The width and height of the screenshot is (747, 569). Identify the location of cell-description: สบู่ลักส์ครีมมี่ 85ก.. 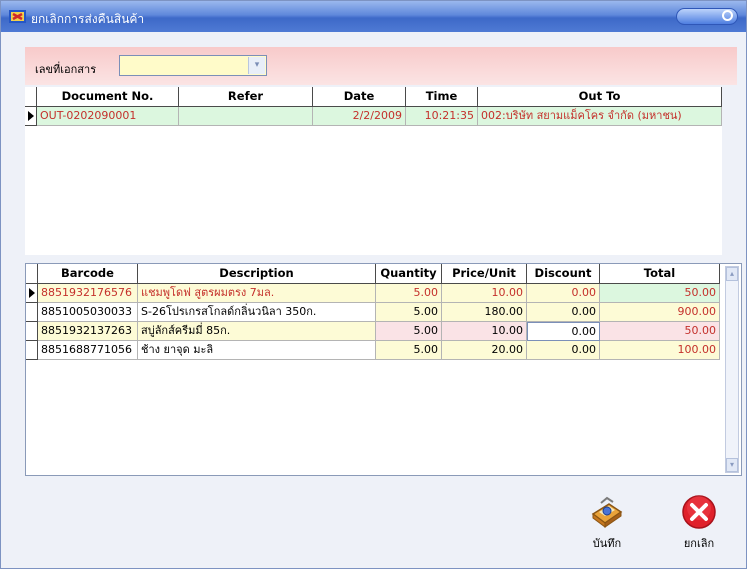
(257, 331).